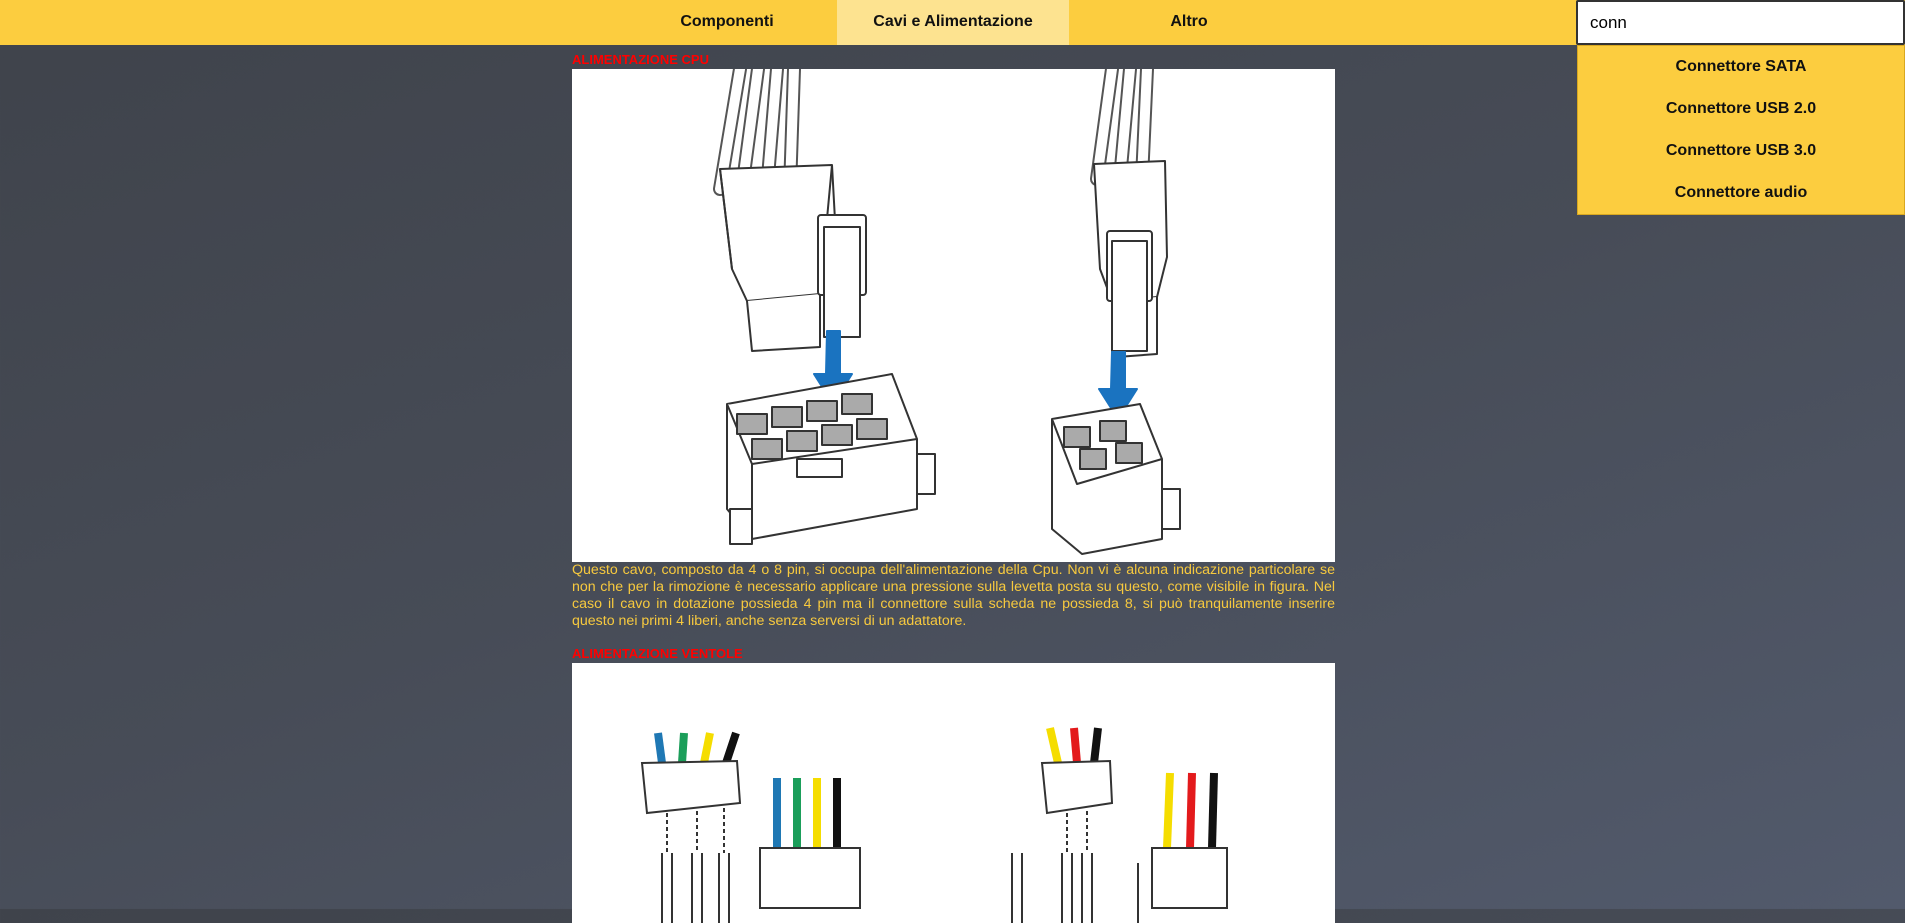  I want to click on section-title-cpu-power: ALIMENTAZIONE CPU, so click(640, 59).